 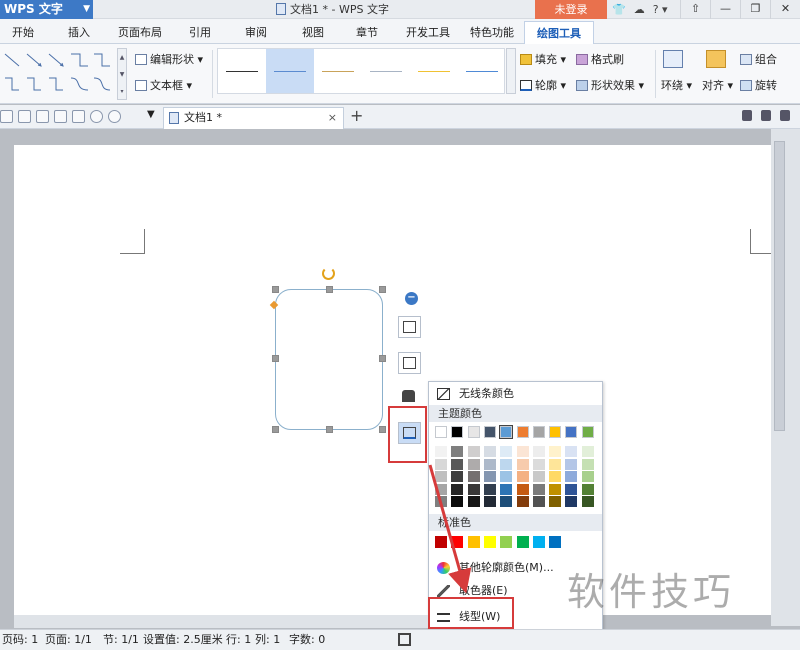 What do you see at coordinates (46, 9) in the screenshot?
I see `app-menu-button: WPS 文字 ▼` at bounding box center [46, 9].